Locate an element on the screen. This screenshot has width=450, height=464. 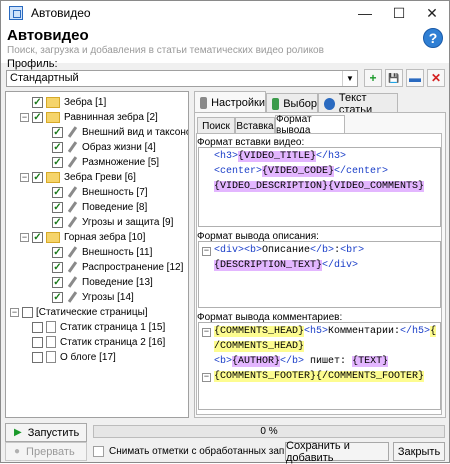
tab-output-format: Формат вывода is located at coordinates (310, 125).